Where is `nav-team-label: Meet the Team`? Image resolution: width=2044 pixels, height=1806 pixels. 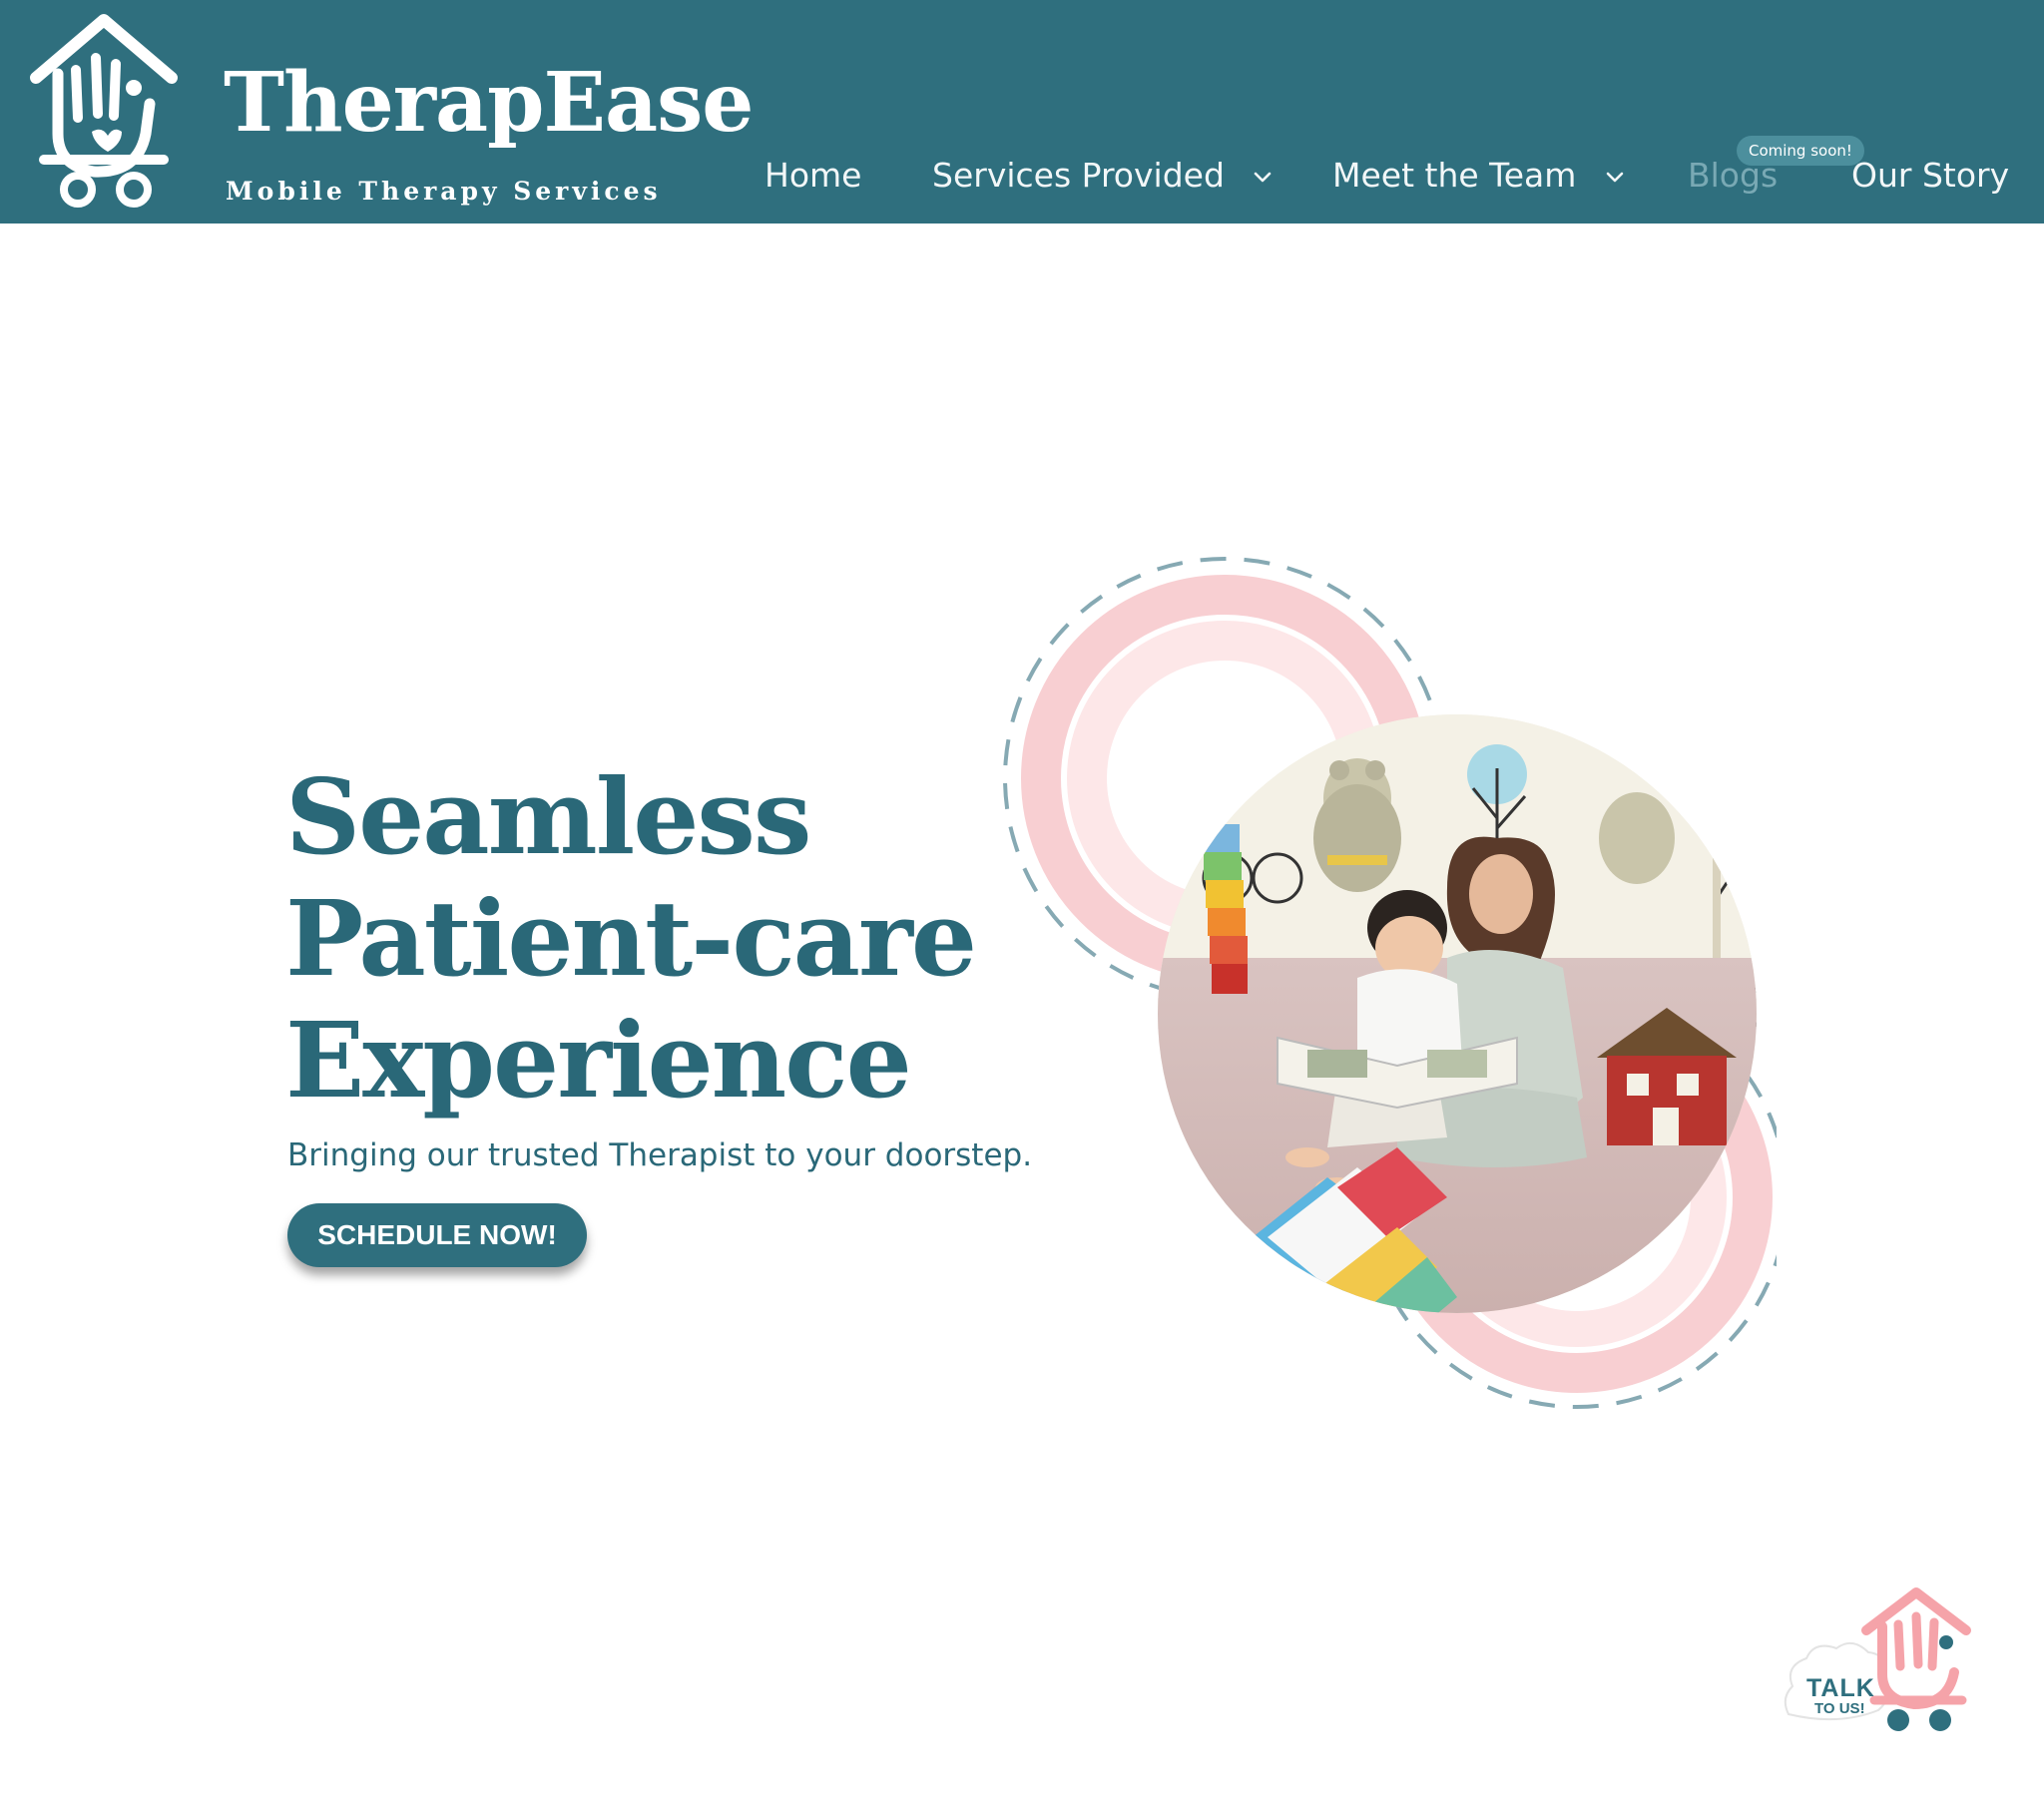 nav-team-label: Meet the Team is located at coordinates (1454, 175).